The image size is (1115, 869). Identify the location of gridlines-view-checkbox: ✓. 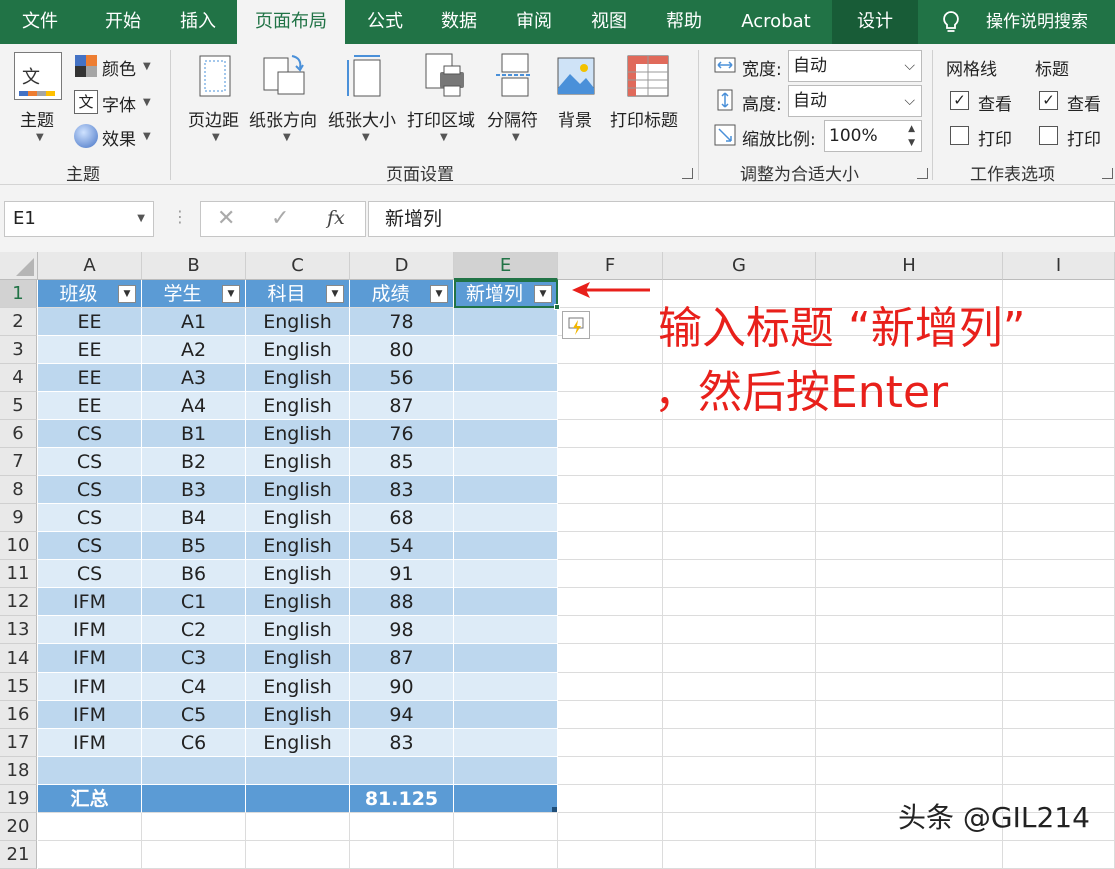
(959, 100).